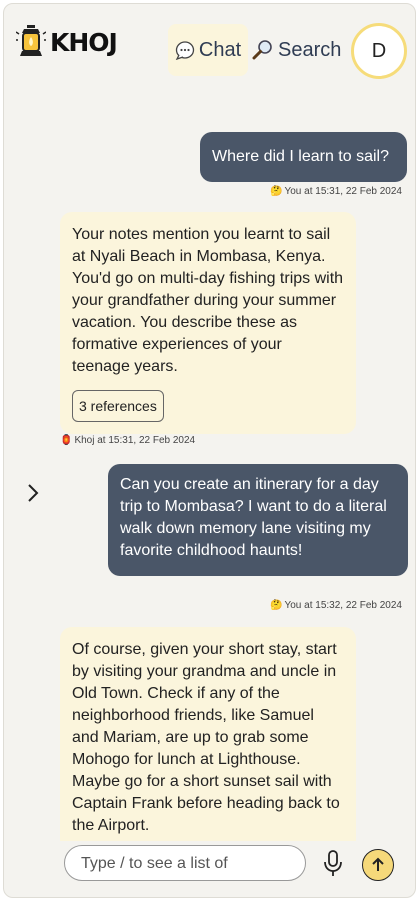  I want to click on user-message: Where did I learn to sail?, so click(303, 157).